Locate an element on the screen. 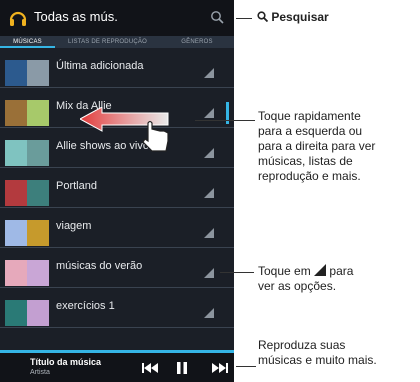 This screenshot has width=420, height=382. tab-listas-de-reproducao: LISTAS DE REPRODUÇÃO is located at coordinates (107, 42).